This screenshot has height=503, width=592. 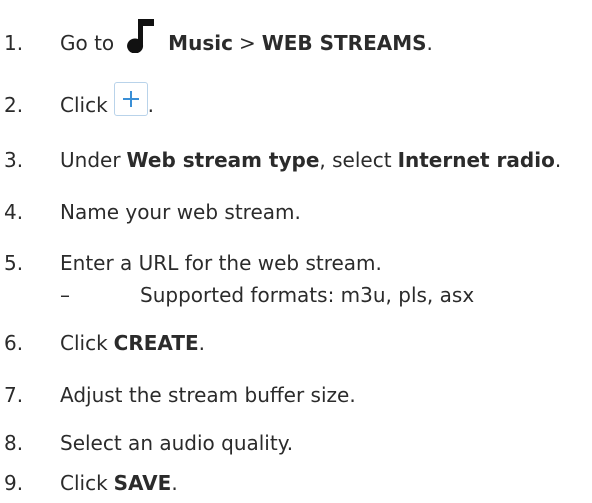 I want to click on create-label: CREATE, so click(x=156, y=343).